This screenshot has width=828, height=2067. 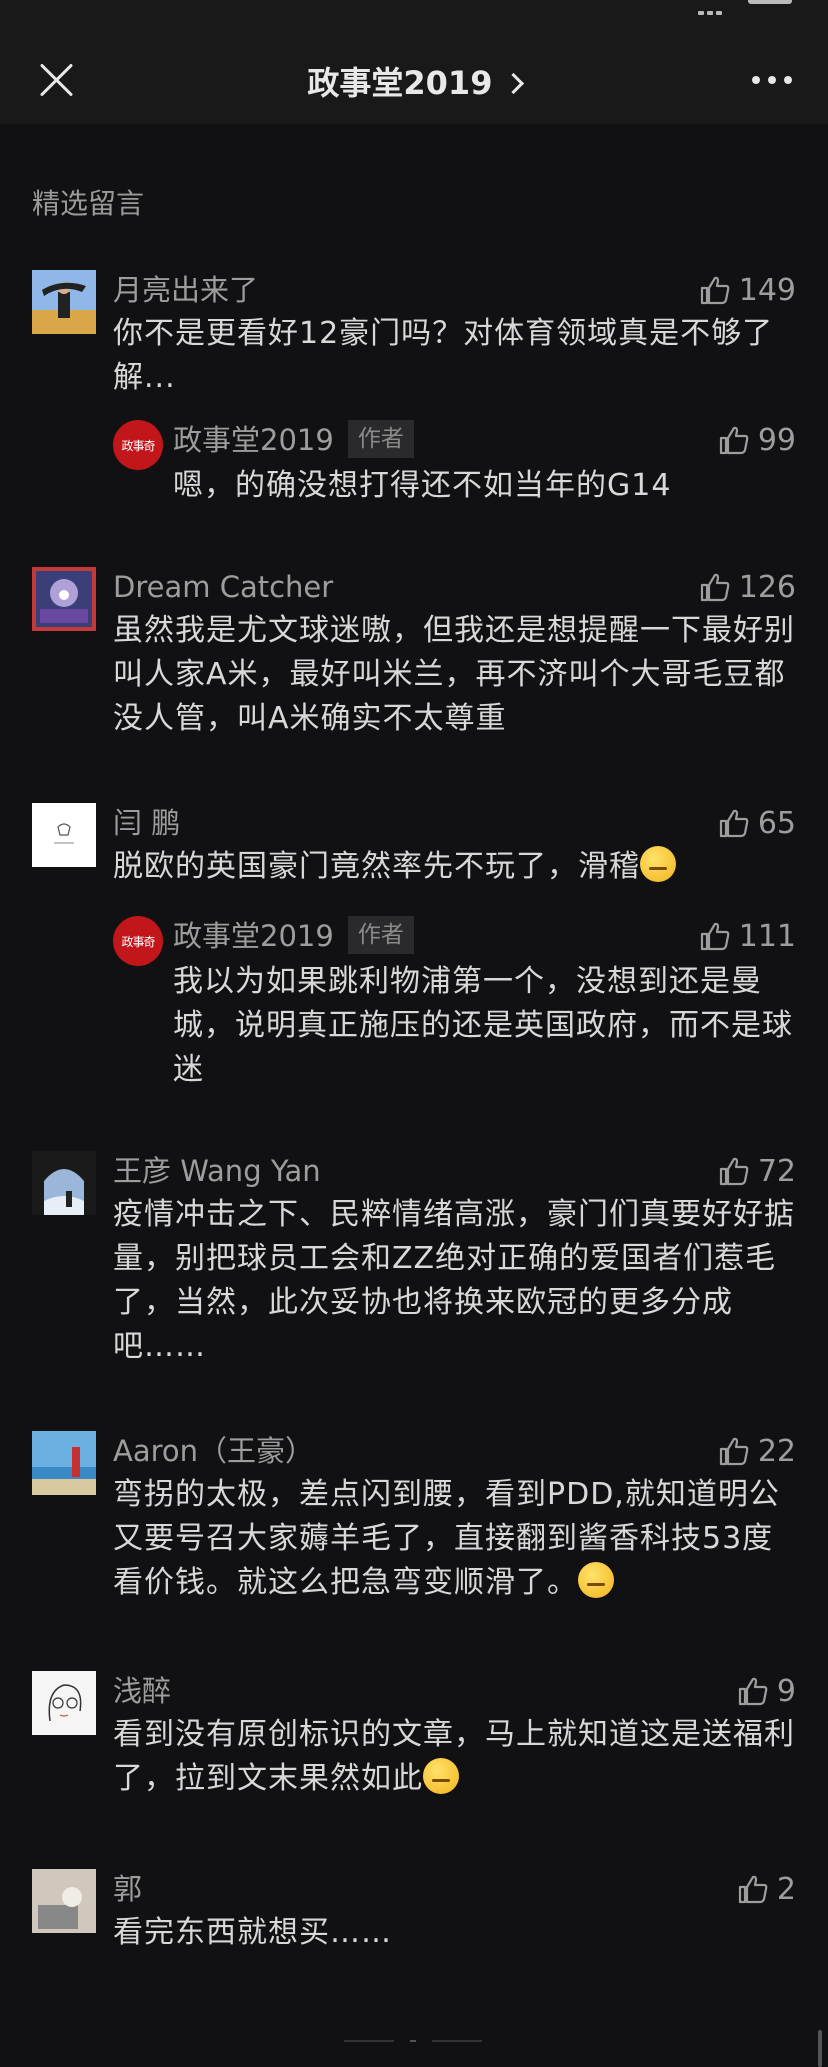 I want to click on status-bar, so click(x=414, y=15).